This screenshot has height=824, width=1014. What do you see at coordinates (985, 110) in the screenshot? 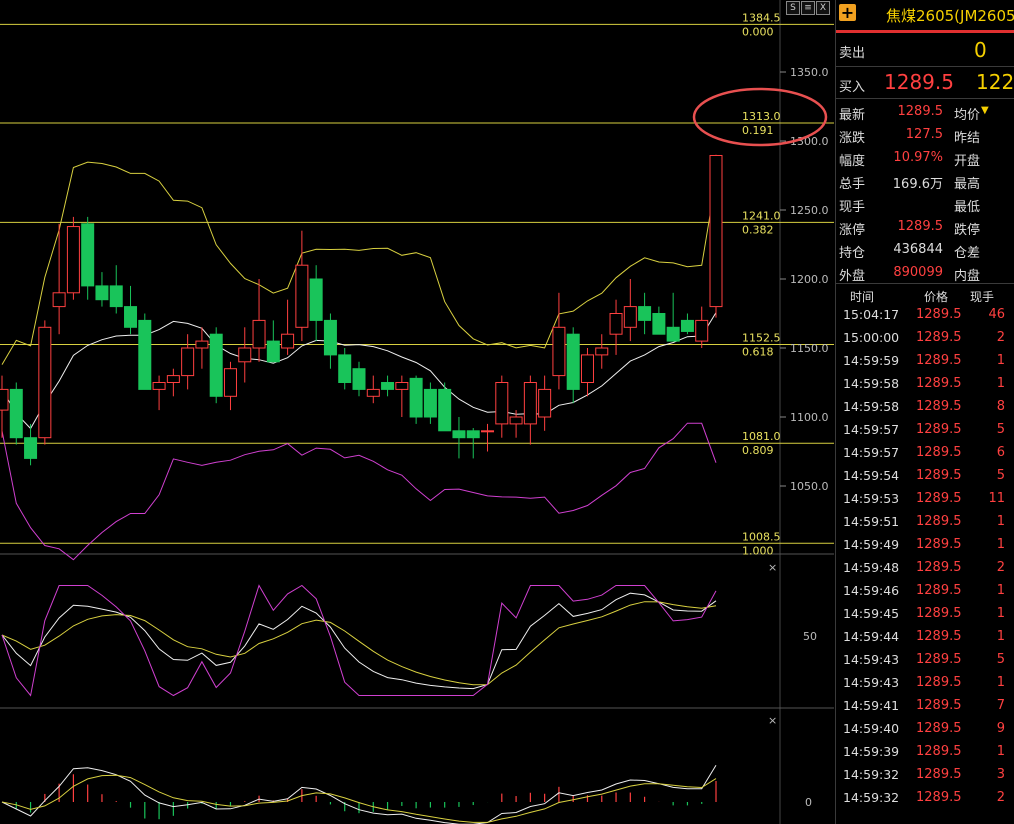
I see `dropdown-triangle-icon: ▼` at bounding box center [985, 110].